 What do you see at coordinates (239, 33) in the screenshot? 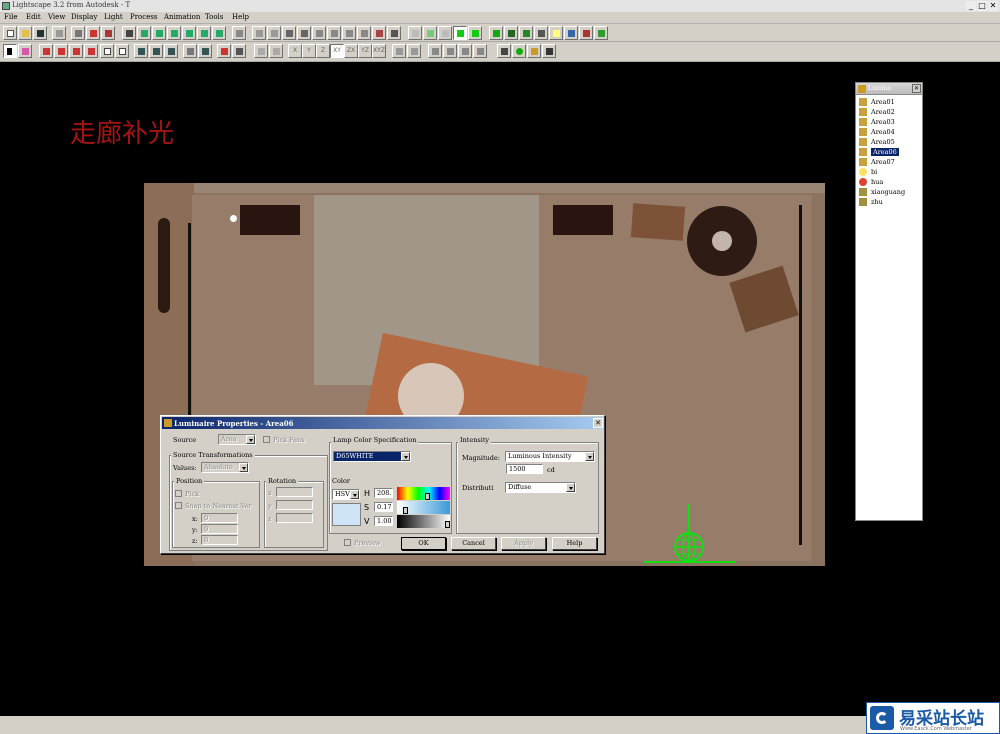
I see `camera-button` at bounding box center [239, 33].